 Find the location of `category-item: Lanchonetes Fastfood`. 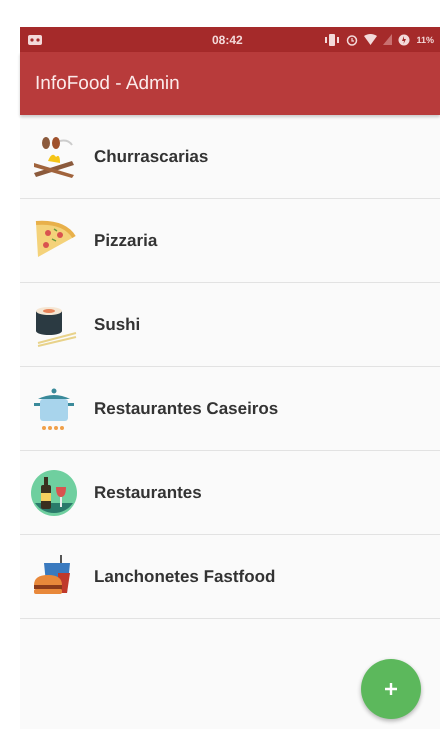

category-item: Lanchonetes Fastfood is located at coordinates (230, 577).